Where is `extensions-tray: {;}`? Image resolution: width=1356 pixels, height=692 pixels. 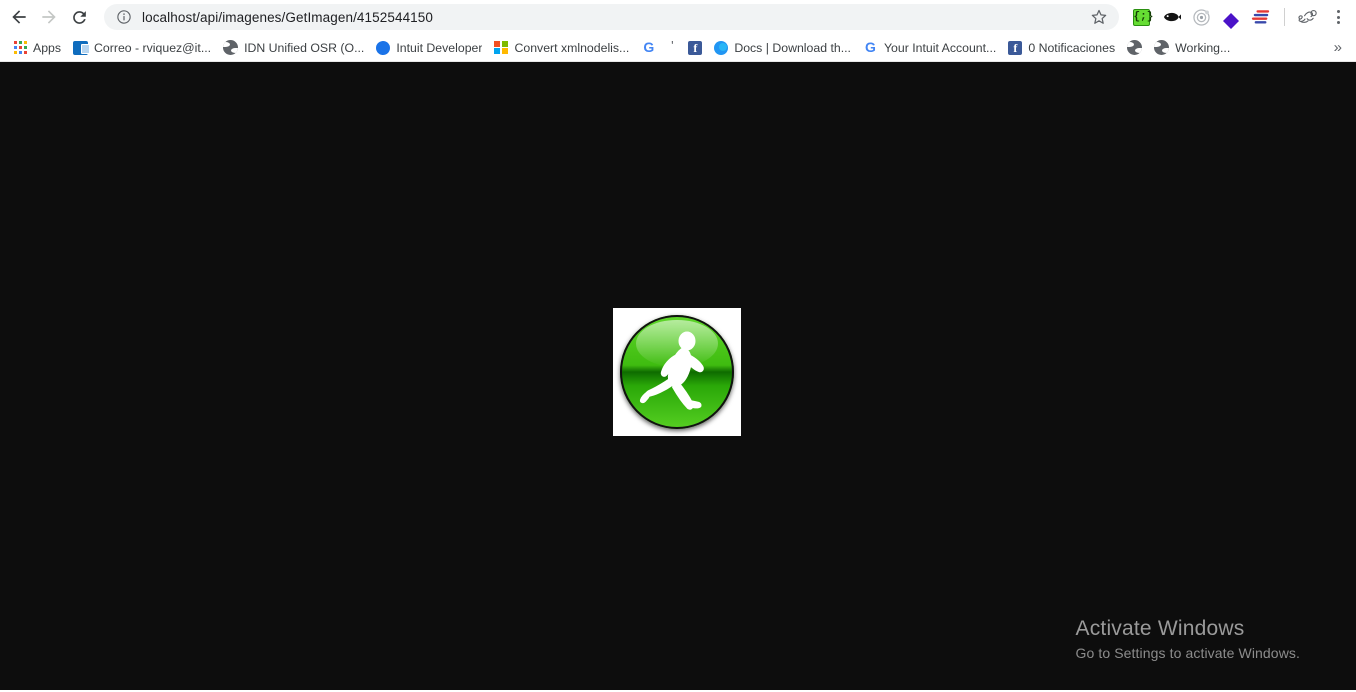 extensions-tray: {;} is located at coordinates (1237, 17).